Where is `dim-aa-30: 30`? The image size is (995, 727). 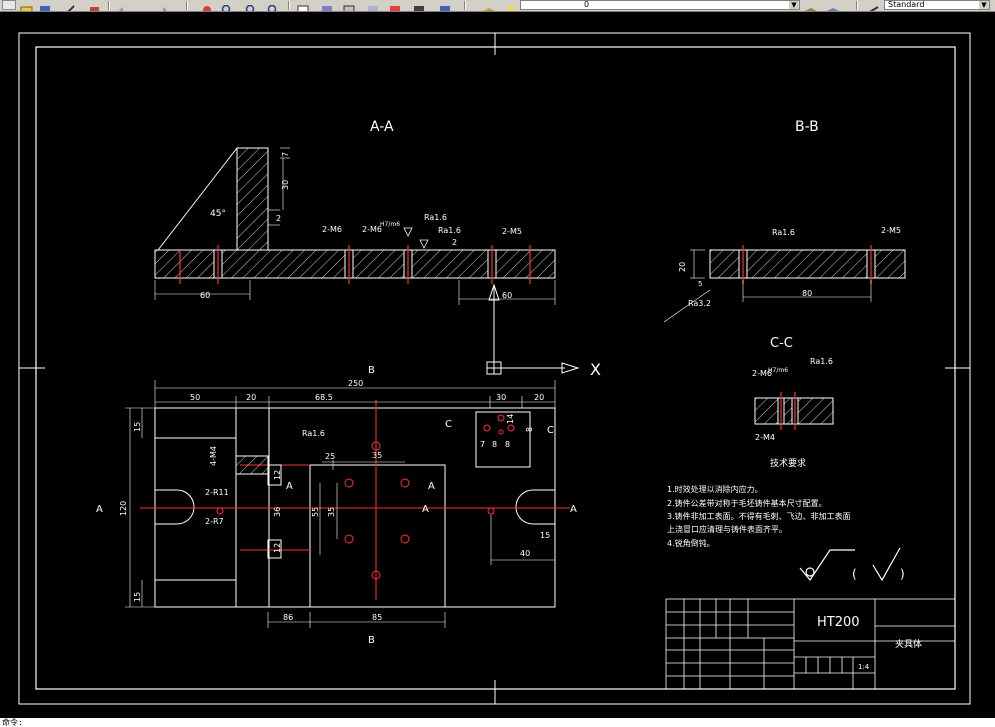
dim-aa-30: 30 is located at coordinates (285, 185).